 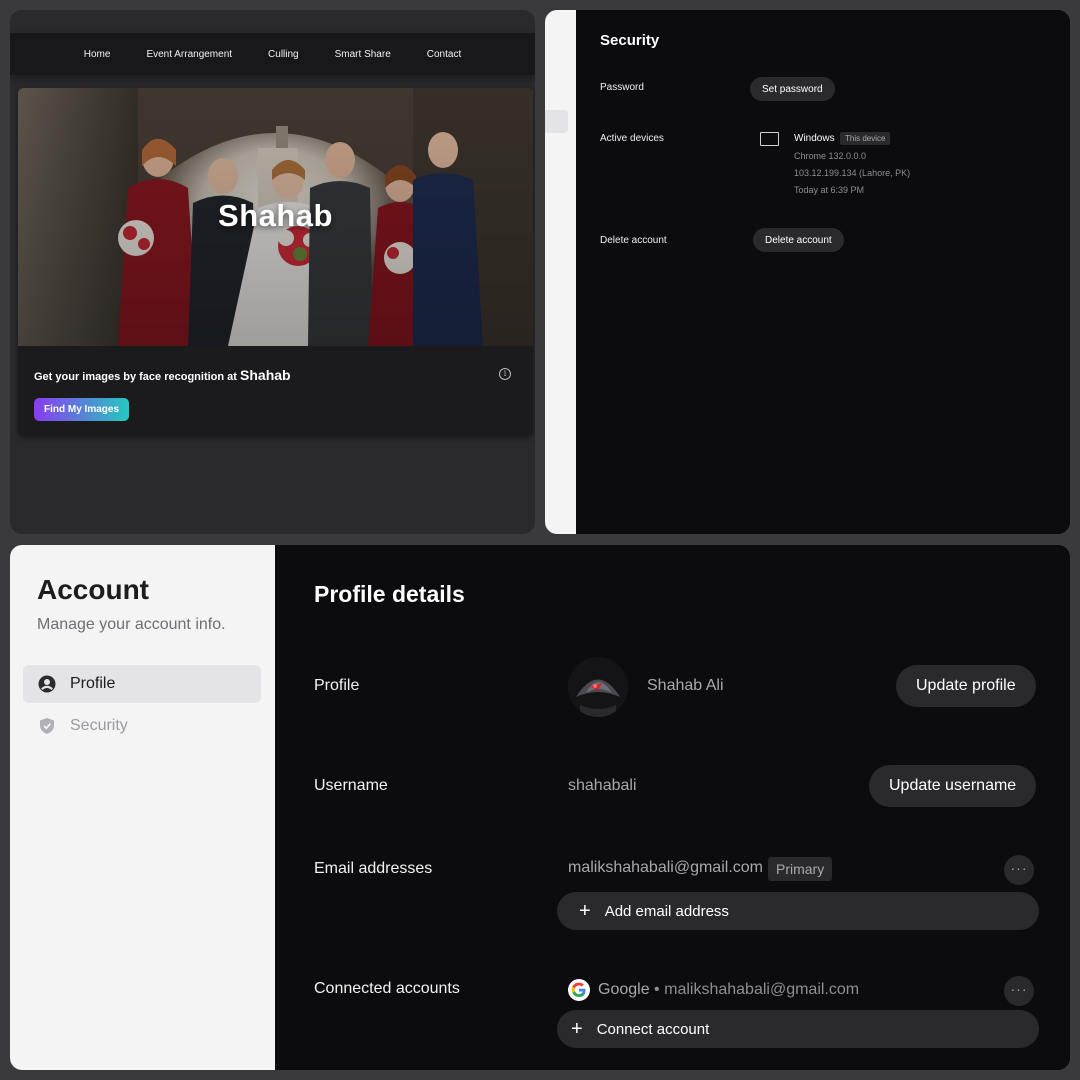 I want to click on primary-badge: Primary, so click(x=800, y=869).